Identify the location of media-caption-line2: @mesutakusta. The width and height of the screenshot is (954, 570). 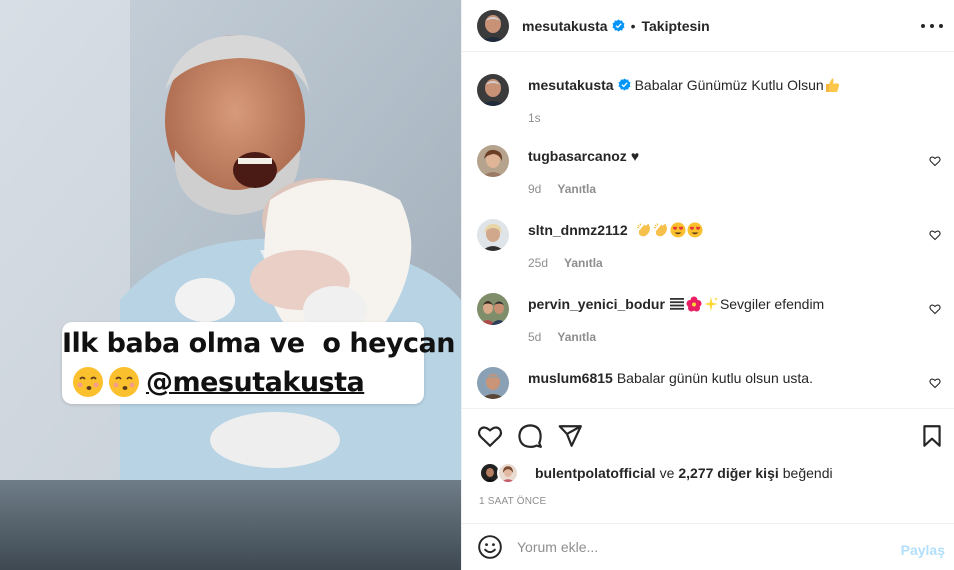
(218, 382).